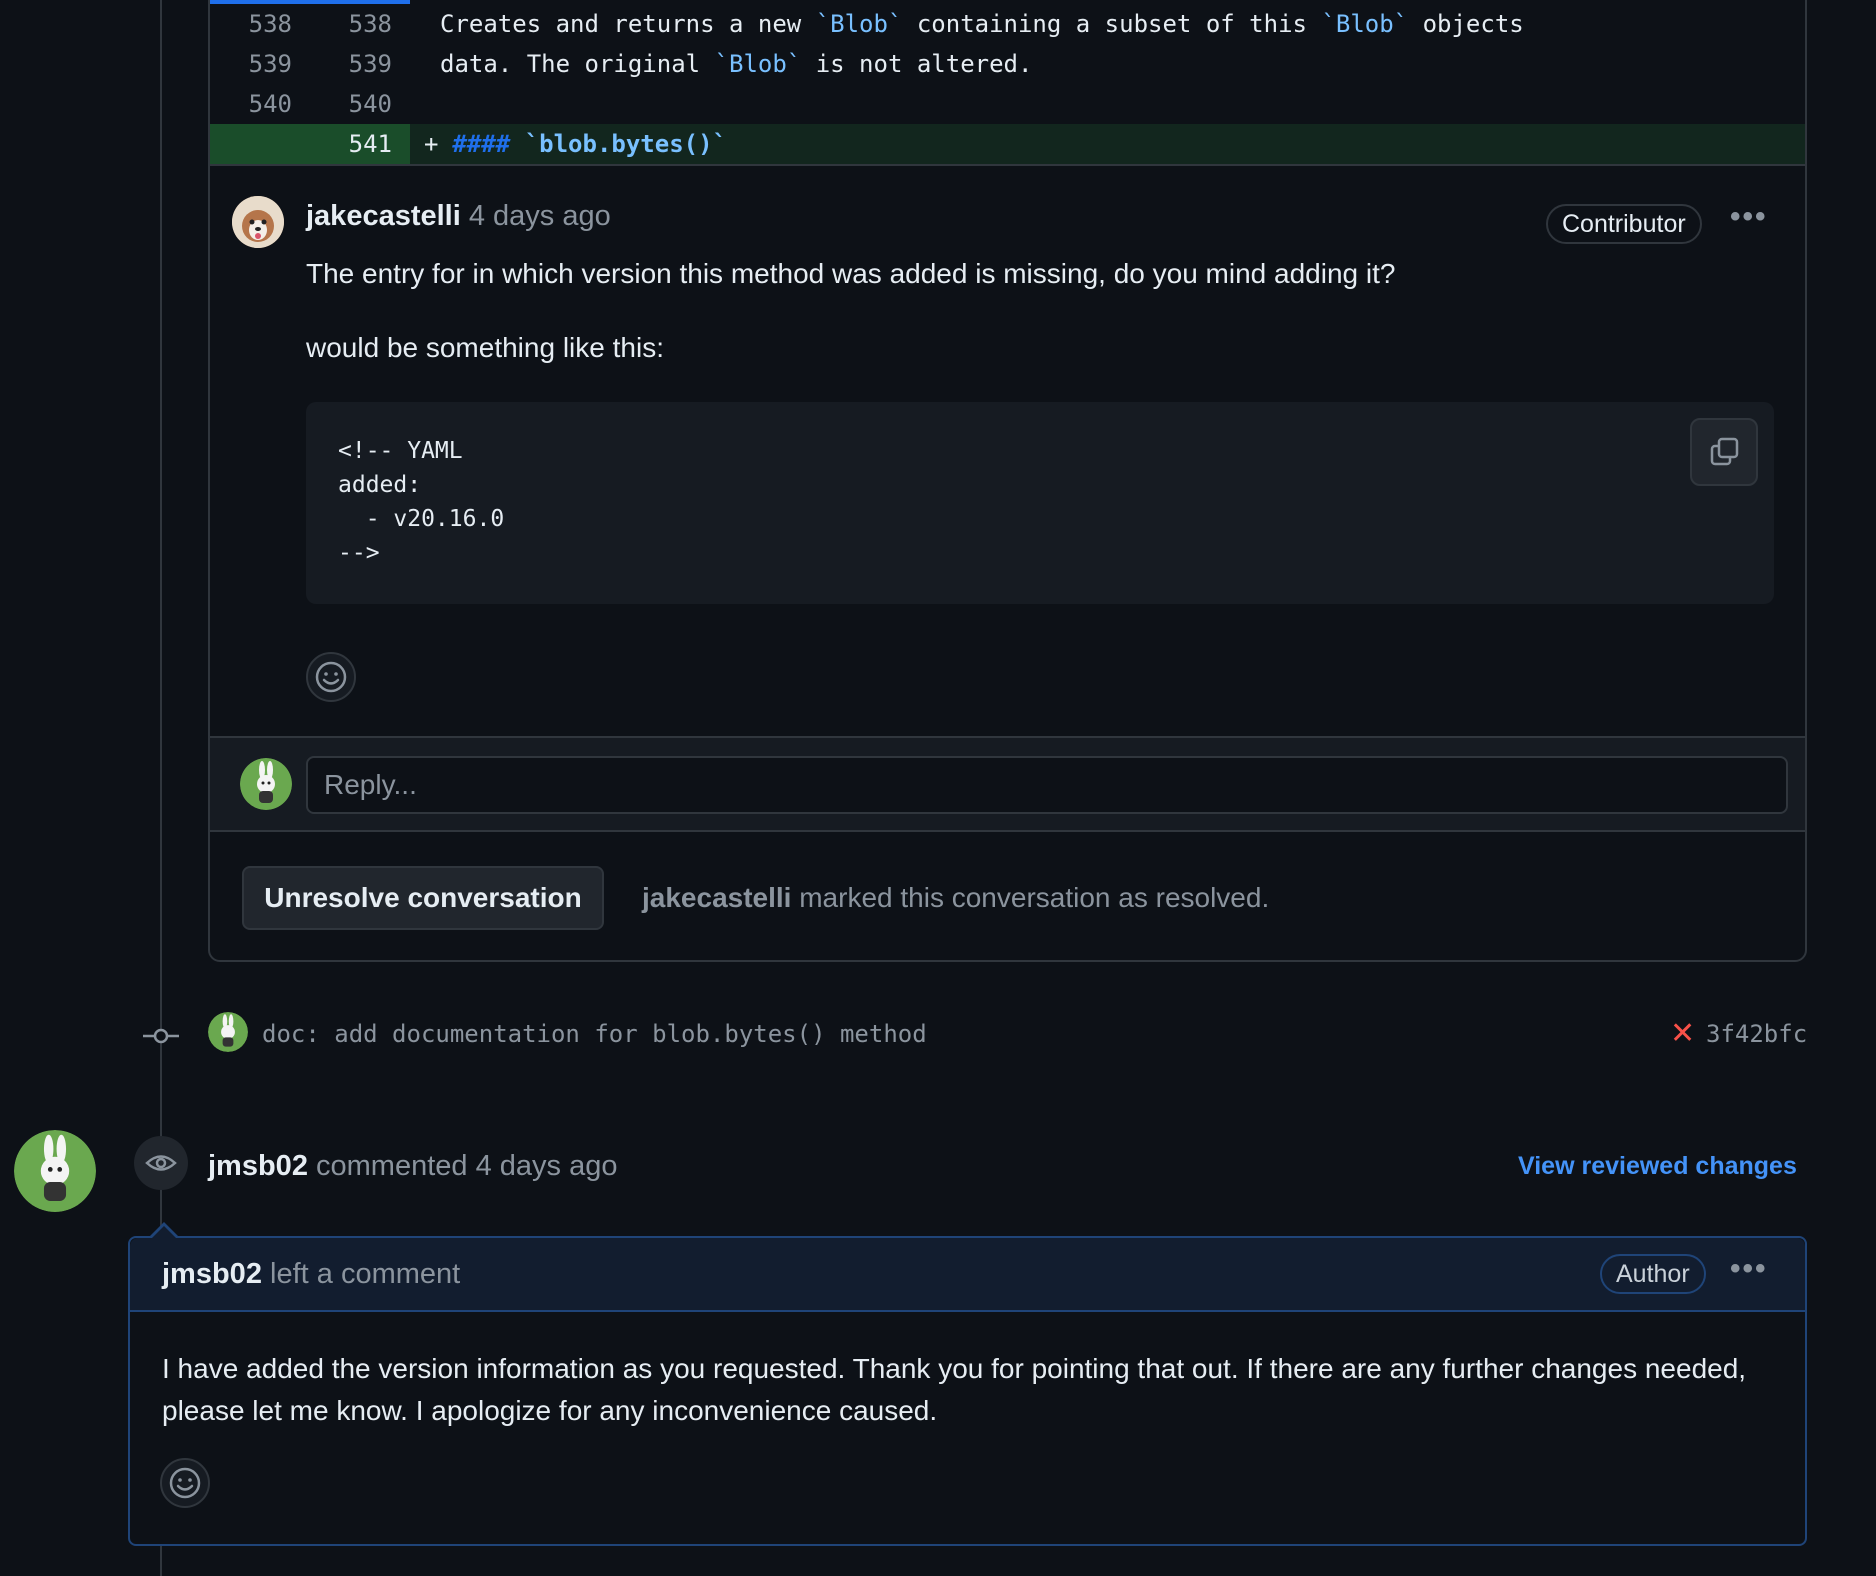 The width and height of the screenshot is (1876, 1576). I want to click on eye-icon, so click(161, 1163).